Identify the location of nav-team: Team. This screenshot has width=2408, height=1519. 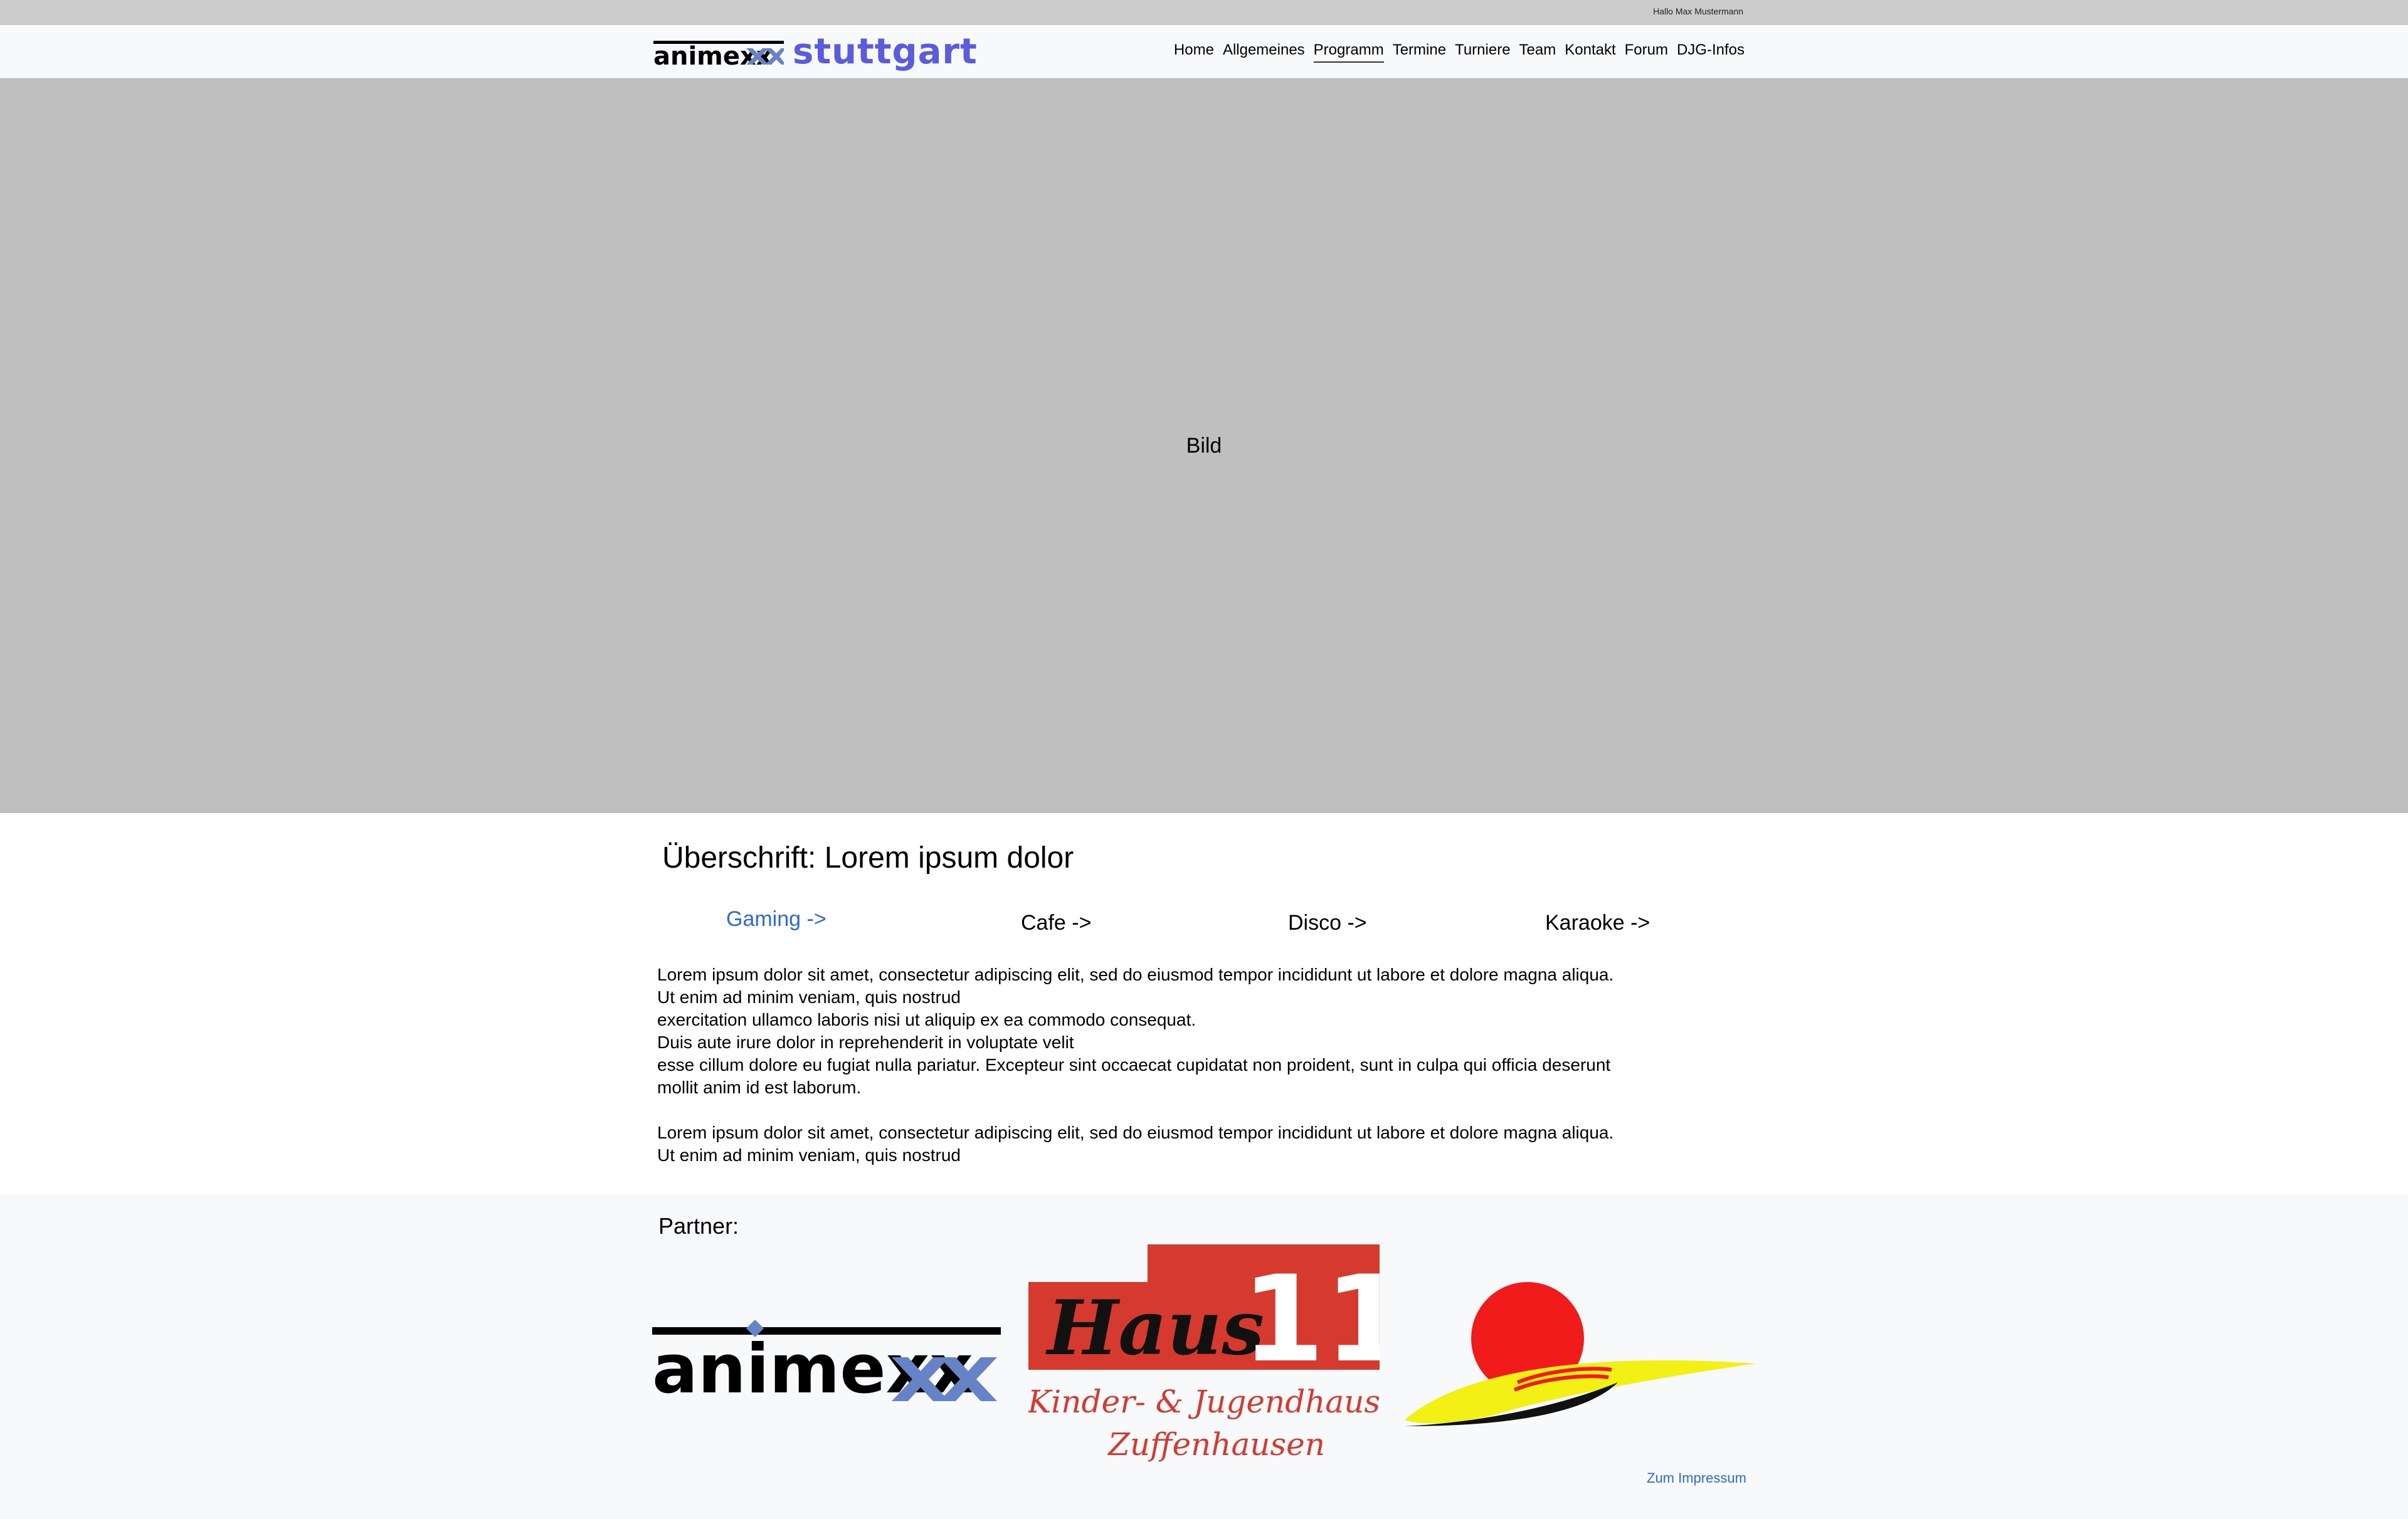
(1537, 52).